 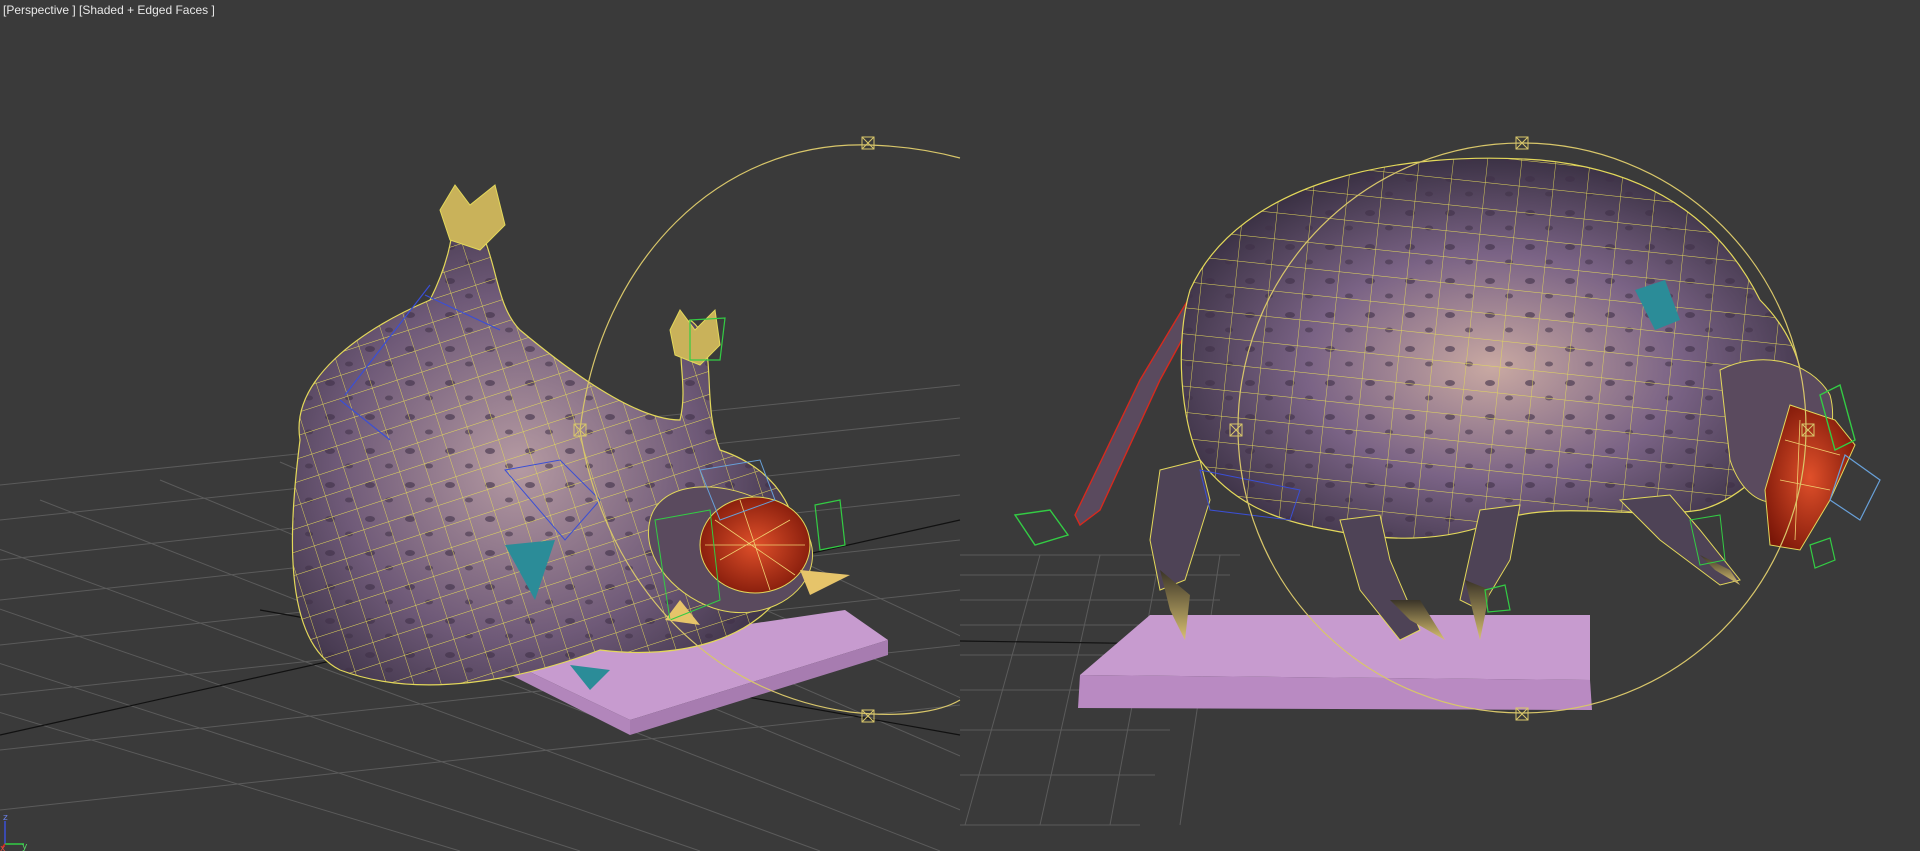 I want to click on right-platform, so click(x=1335, y=662).